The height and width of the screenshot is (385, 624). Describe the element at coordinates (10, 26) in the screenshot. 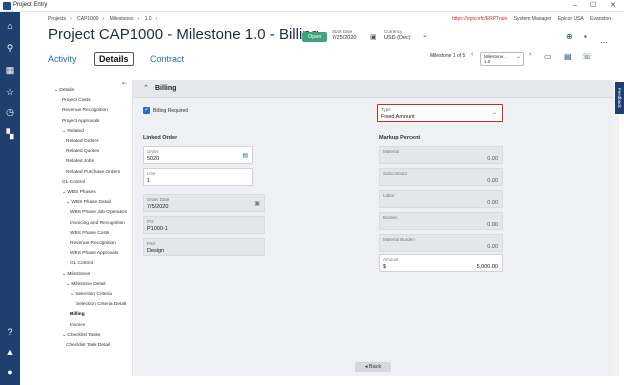

I see `home-icon: ⌂` at that location.